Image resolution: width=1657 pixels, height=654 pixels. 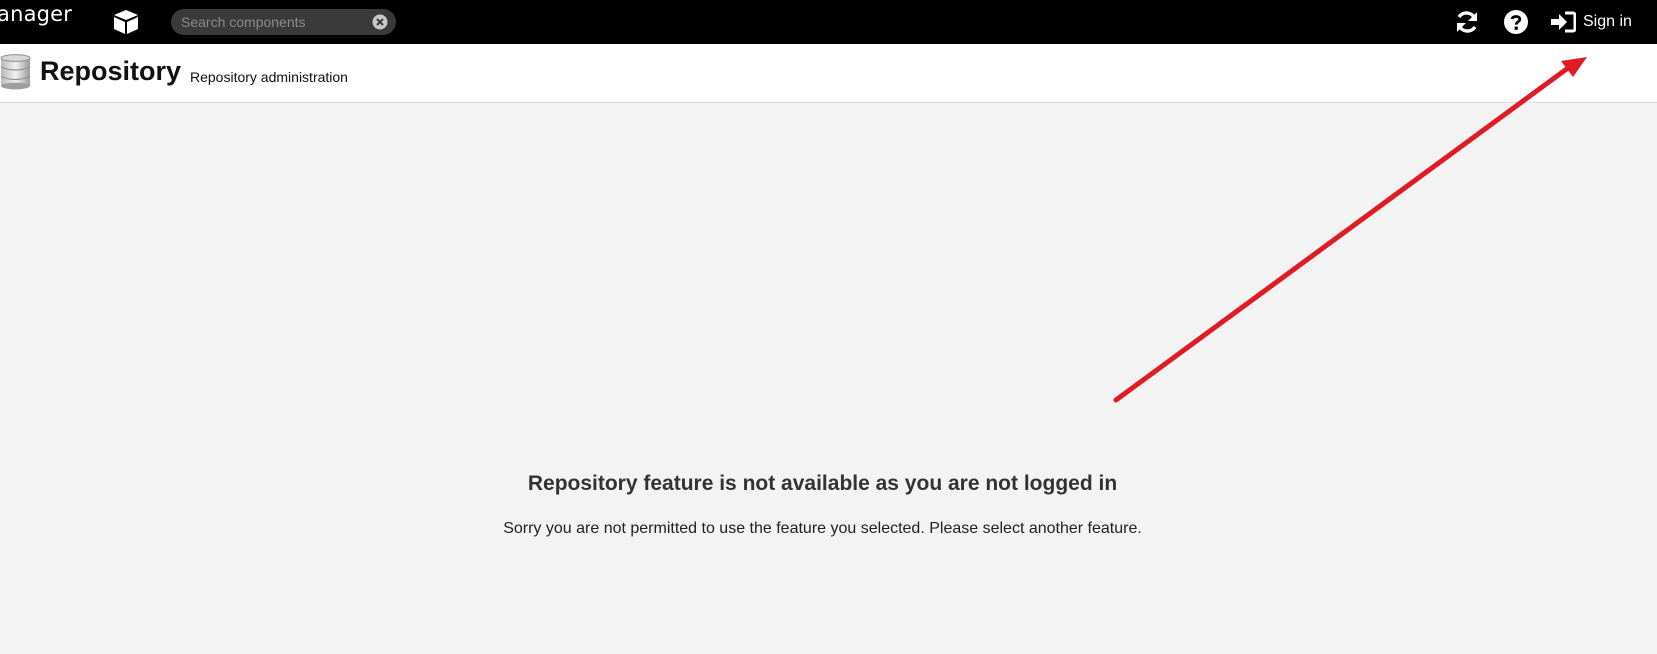 I want to click on cube-icon, so click(x=126, y=22).